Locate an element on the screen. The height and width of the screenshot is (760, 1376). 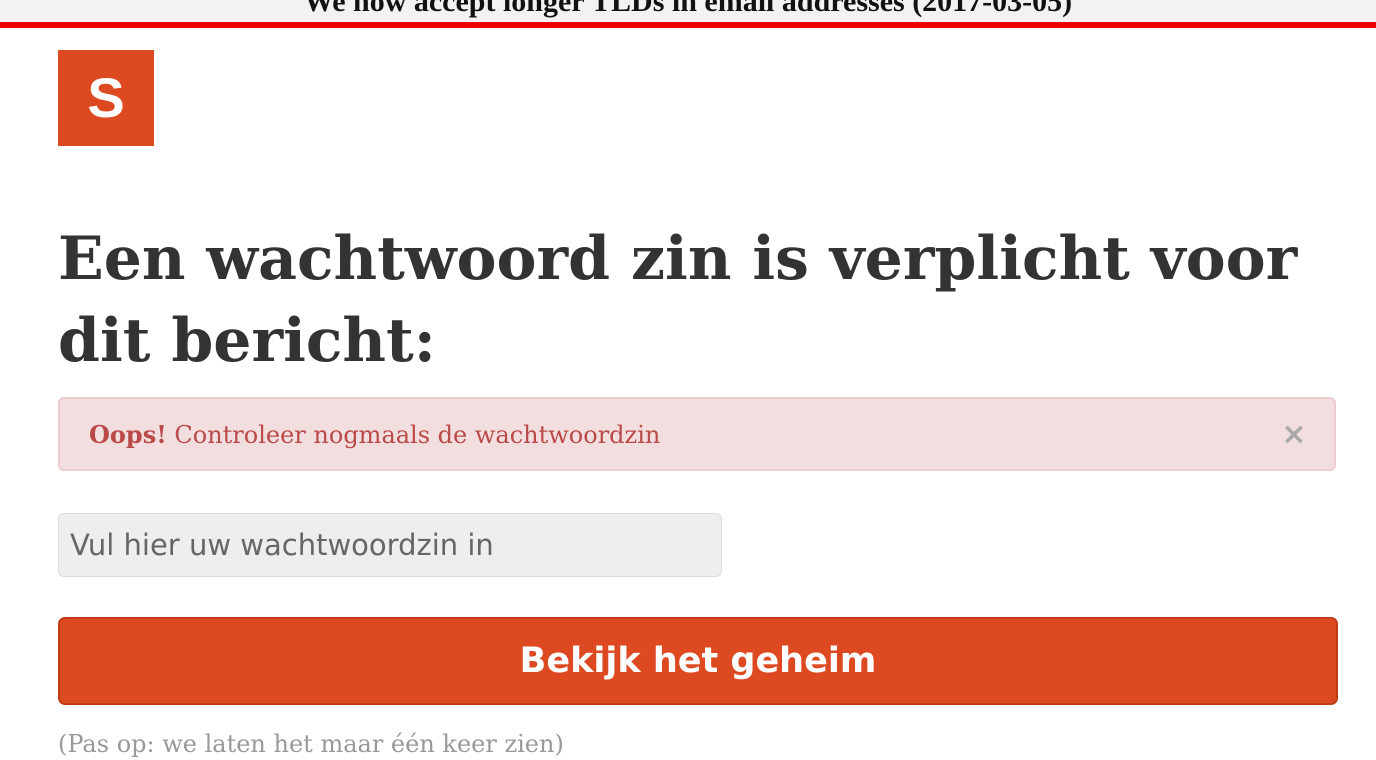
view-secret-button: Bekijk het geheim is located at coordinates (698, 661).